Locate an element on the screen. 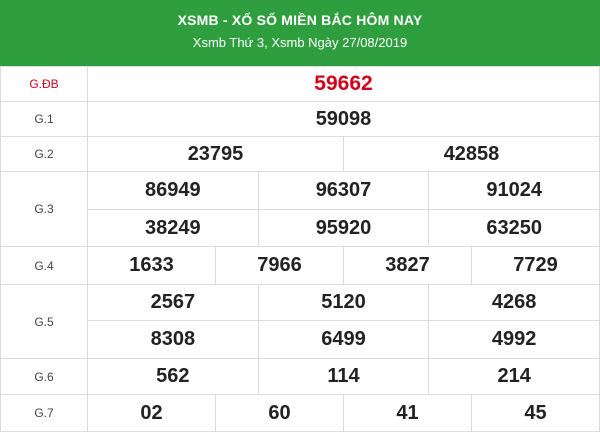 The width and height of the screenshot is (600, 445). prize-label-g2: G.2 is located at coordinates (44, 154).